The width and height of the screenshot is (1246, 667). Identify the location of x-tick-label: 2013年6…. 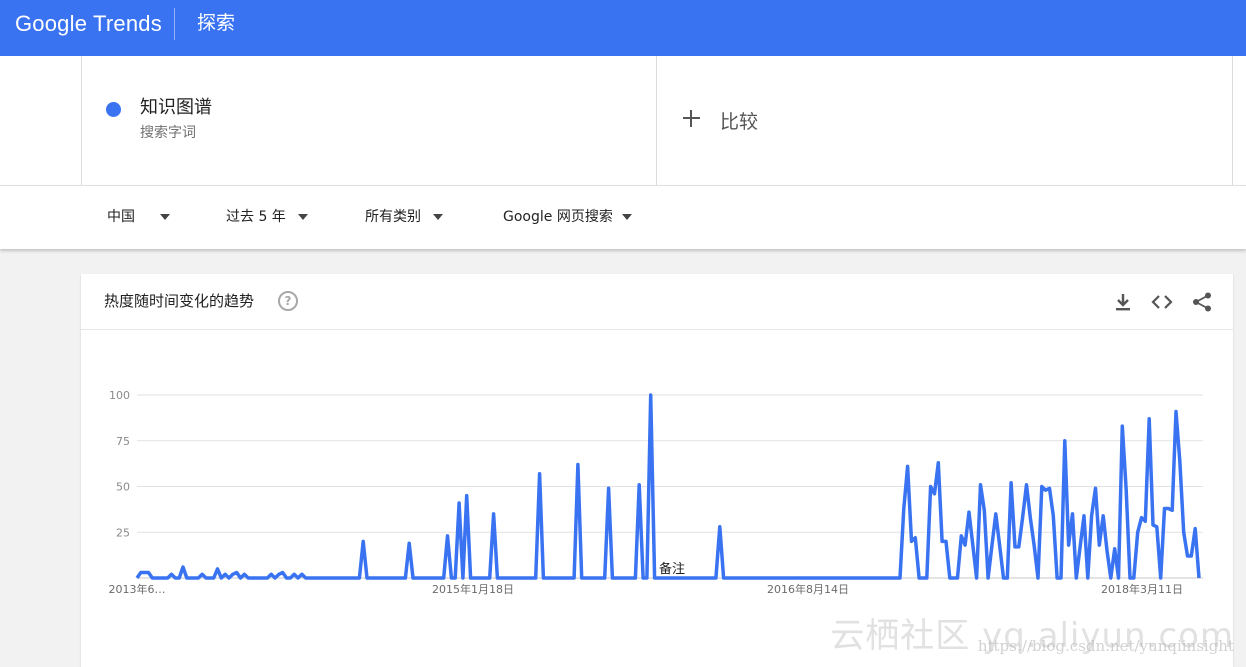
(137, 589).